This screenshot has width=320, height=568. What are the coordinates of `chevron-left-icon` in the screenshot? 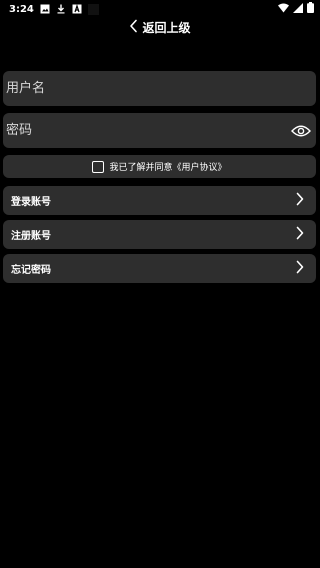 It's located at (133, 27).